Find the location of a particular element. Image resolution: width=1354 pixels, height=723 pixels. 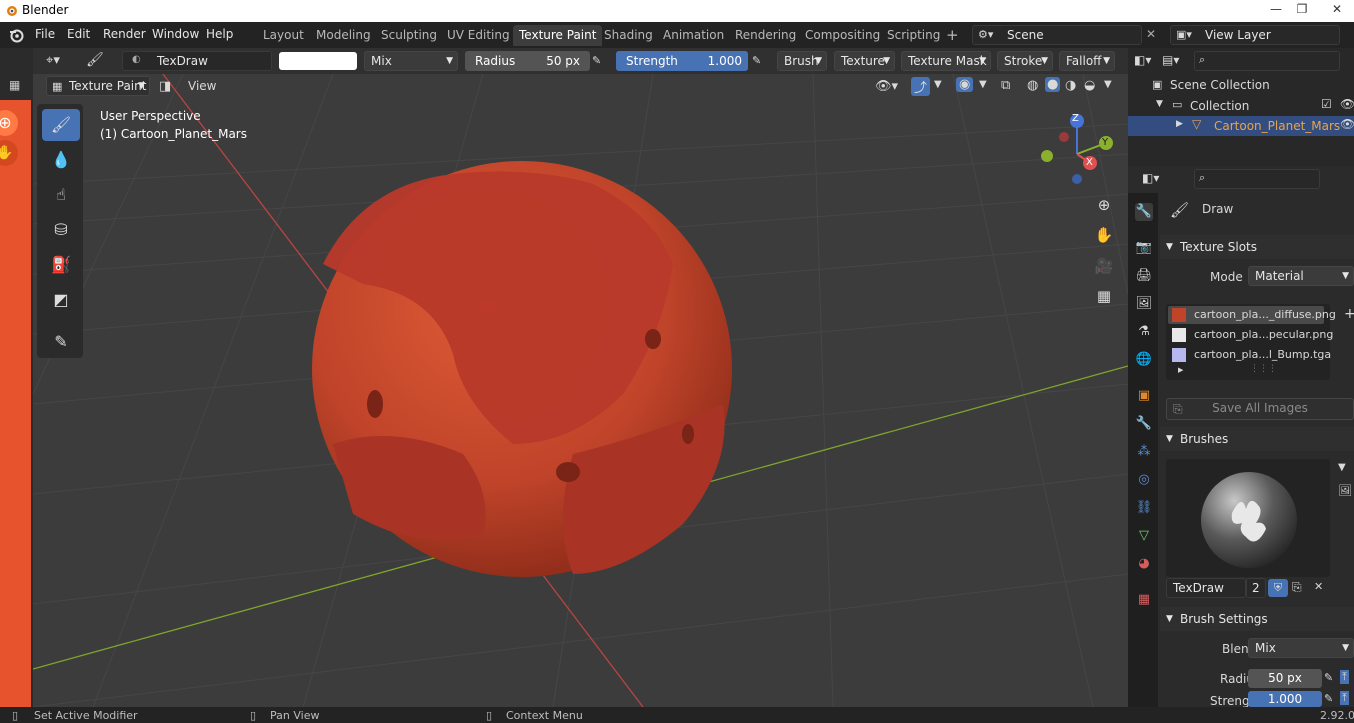

properties-search-input is located at coordinates (1257, 179).